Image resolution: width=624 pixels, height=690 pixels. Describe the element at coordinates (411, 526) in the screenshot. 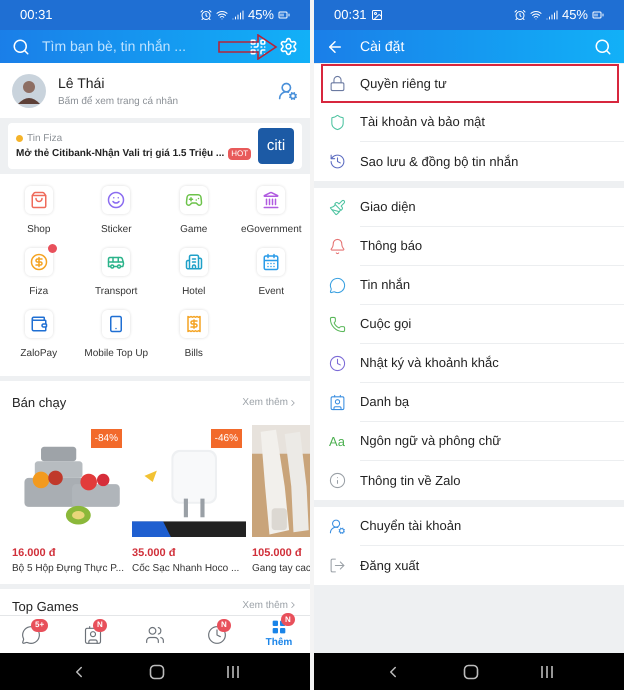

I see `settings-label: Chuyển tài khoản` at that location.